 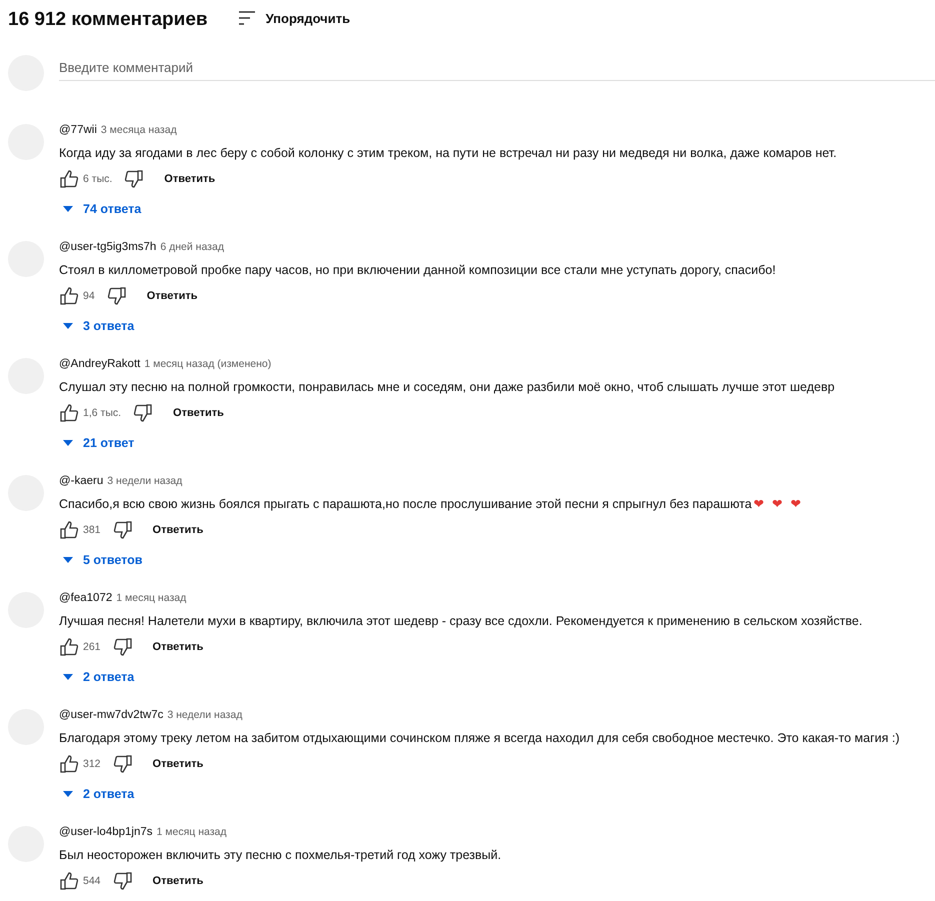 I want to click on author-name: @user-lo4bp1jn7s, so click(x=106, y=832).